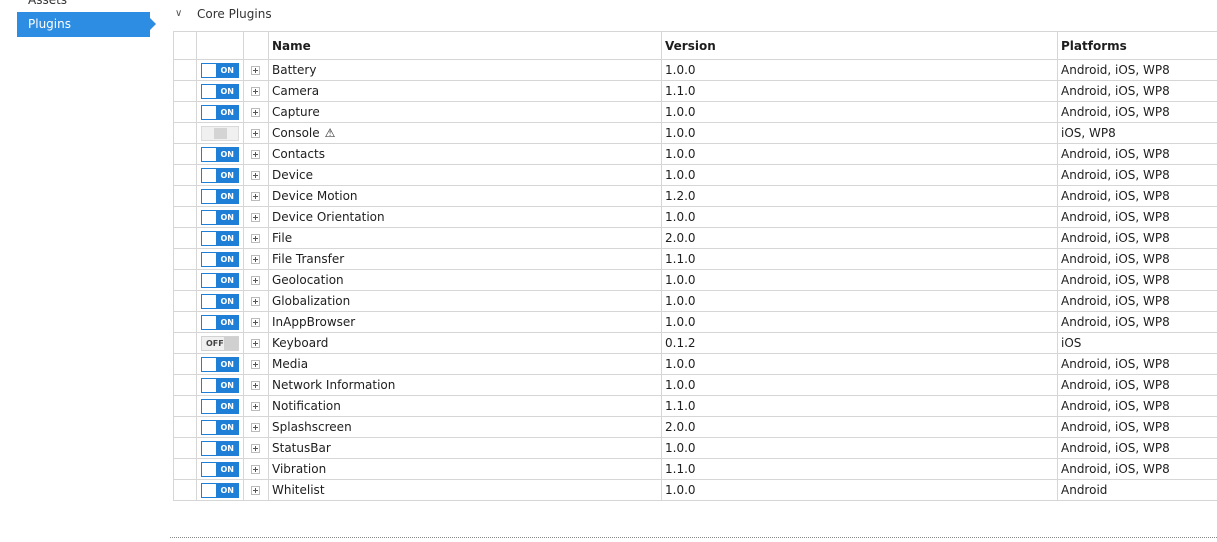  Describe the element at coordinates (695, 448) in the screenshot. I see `table-row: ON StatusBar 1.0.0 Android, iOS, WP8` at that location.